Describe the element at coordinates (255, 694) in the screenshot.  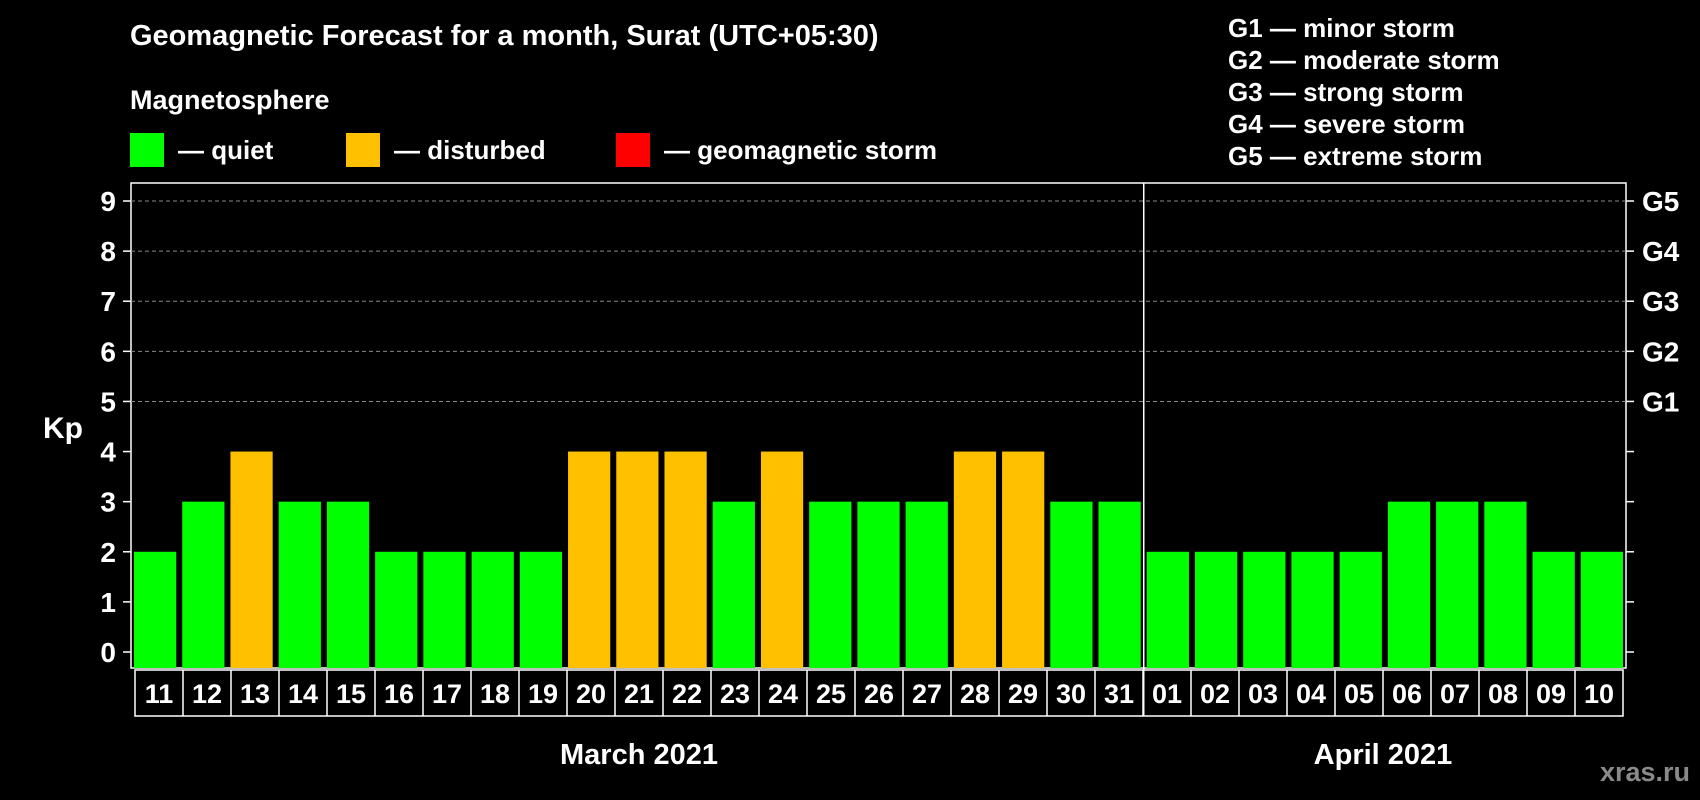
I see `day-label-13-2: 13` at that location.